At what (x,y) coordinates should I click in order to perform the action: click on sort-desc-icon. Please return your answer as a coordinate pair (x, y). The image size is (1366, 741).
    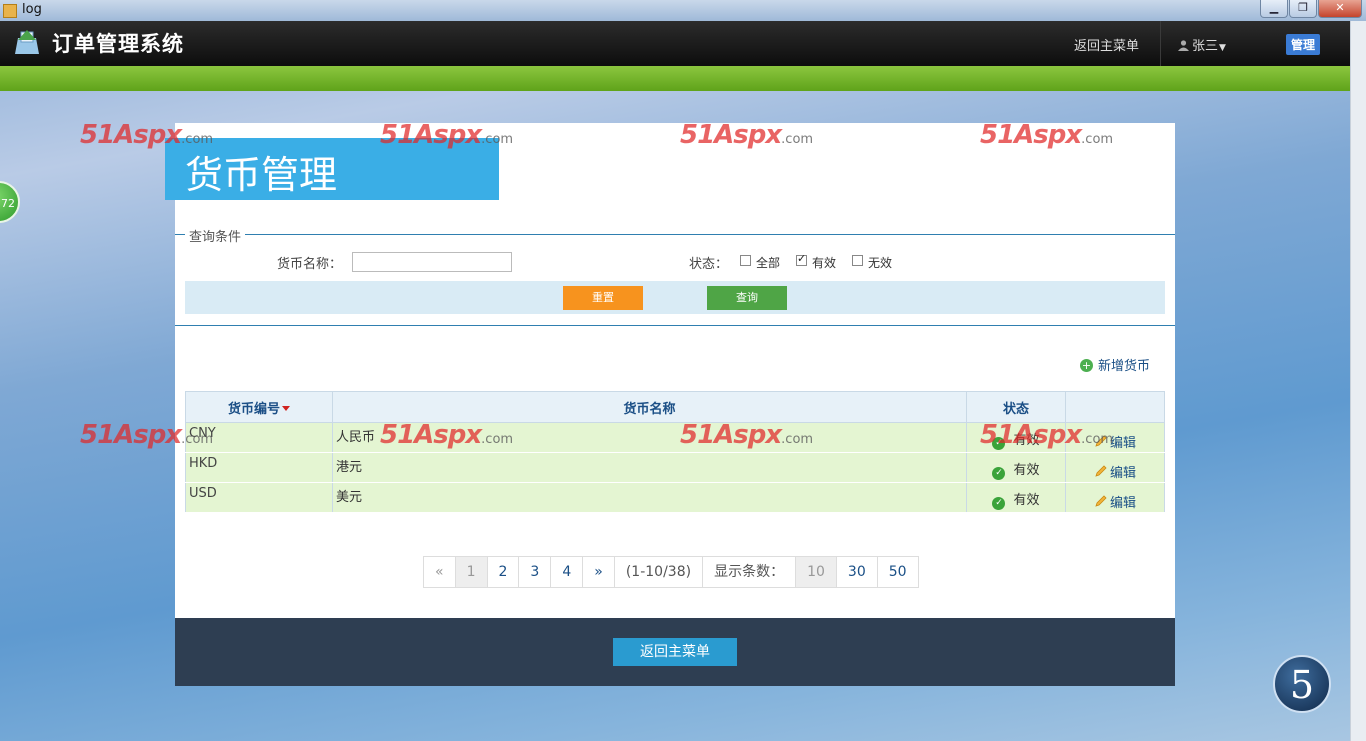
    Looking at the image, I should click on (286, 408).